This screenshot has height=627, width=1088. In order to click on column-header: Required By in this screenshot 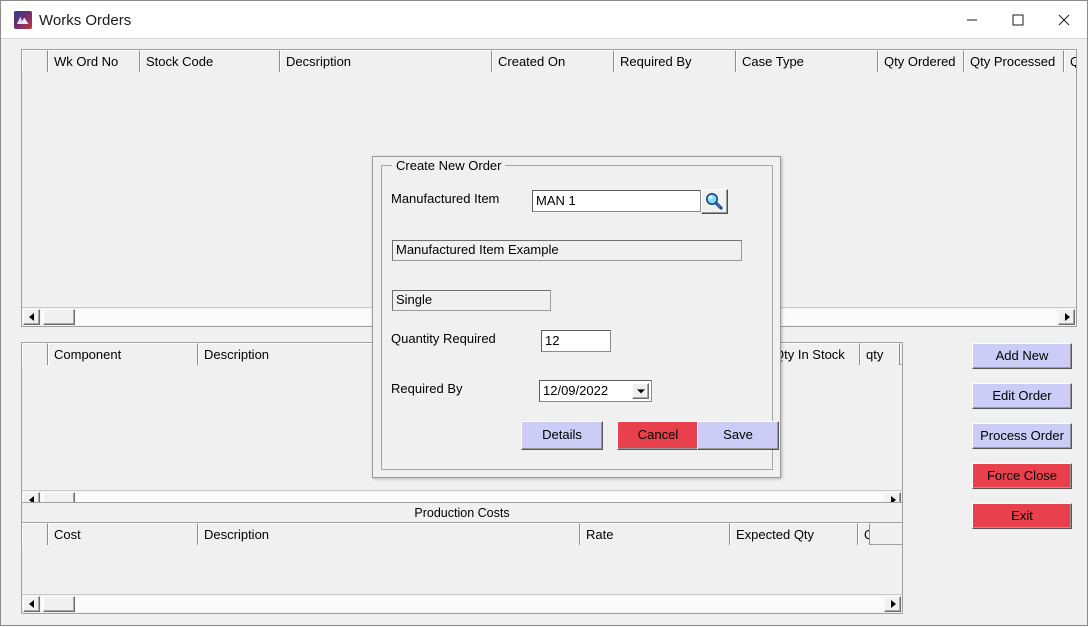, I will do `click(675, 61)`.